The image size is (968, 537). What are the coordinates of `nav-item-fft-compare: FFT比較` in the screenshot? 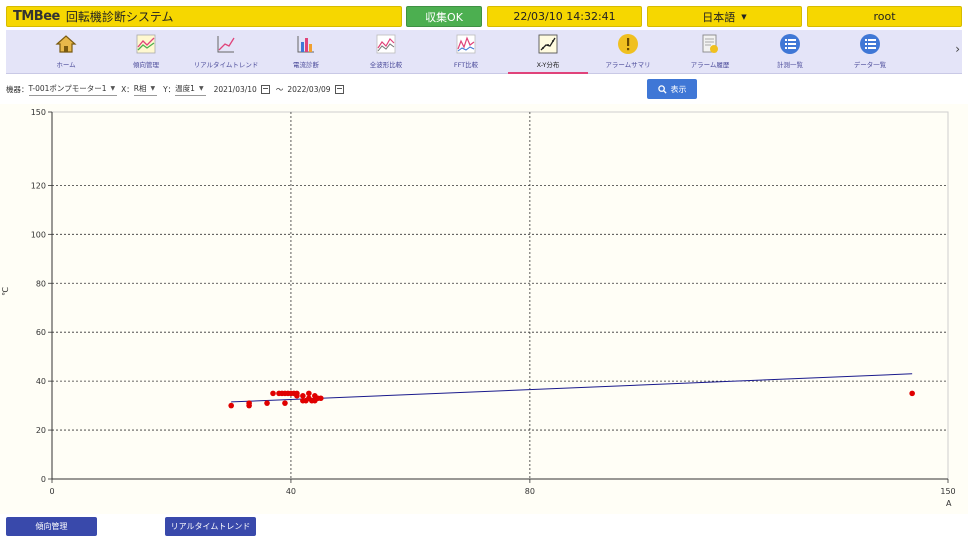 It's located at (466, 52).